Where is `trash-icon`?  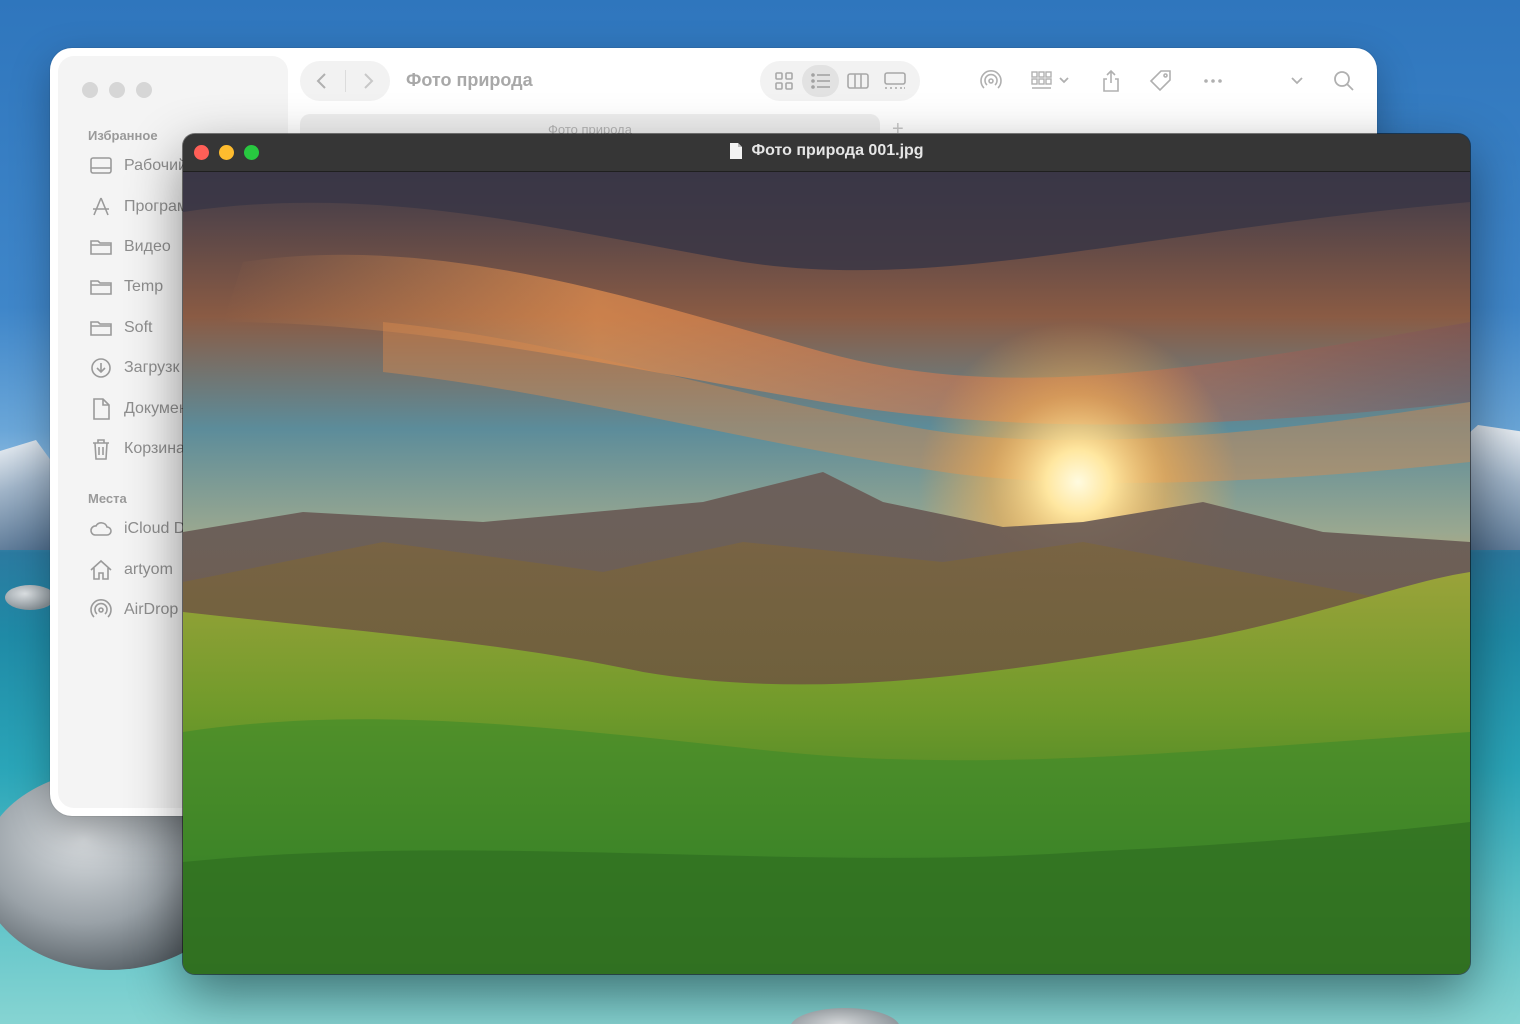
trash-icon is located at coordinates (101, 449).